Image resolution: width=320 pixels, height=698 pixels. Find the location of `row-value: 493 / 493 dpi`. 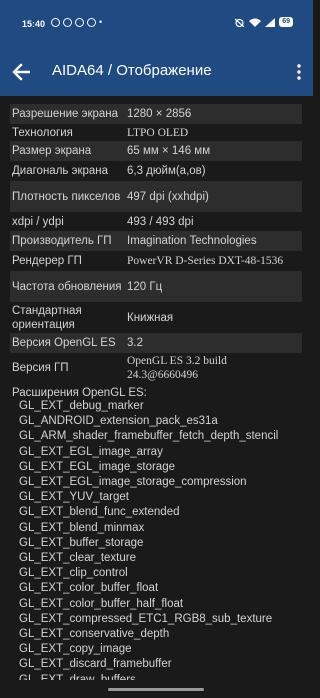

row-value: 493 / 493 dpi is located at coordinates (160, 221).